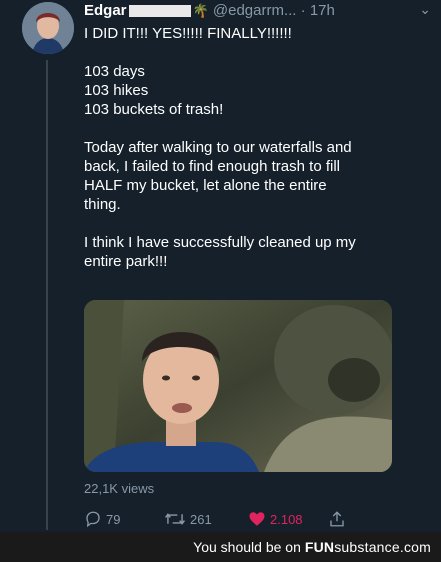 Image resolution: width=441 pixels, height=562 pixels. What do you see at coordinates (286, 519) in the screenshot?
I see `like-count: 2.108` at bounding box center [286, 519].